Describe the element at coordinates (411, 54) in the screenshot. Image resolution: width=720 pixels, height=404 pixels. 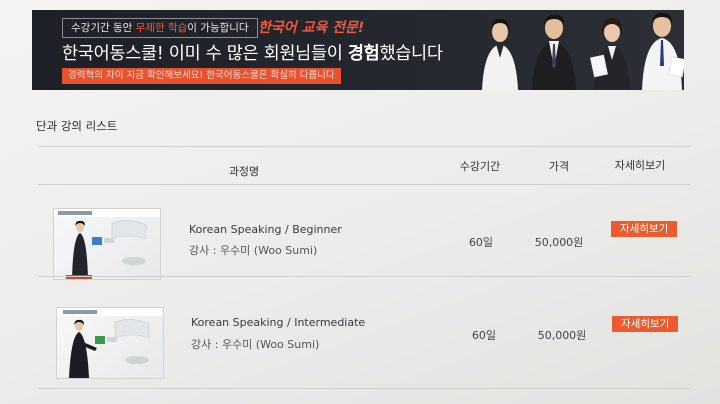
I see `headline-post: 했습니다` at that location.